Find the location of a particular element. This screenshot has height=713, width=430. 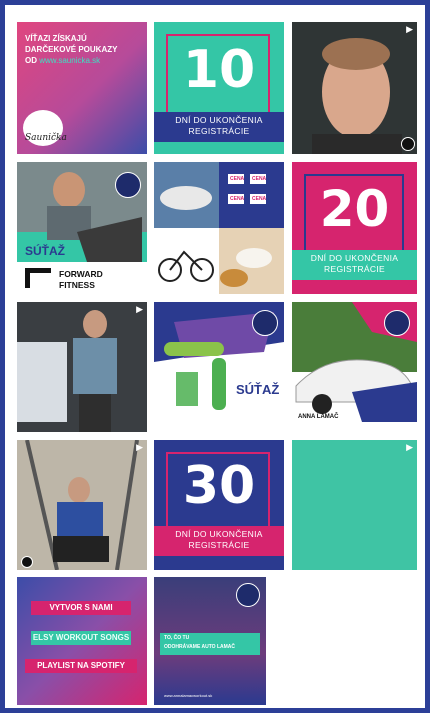

man-car-photo is located at coordinates (82, 367).